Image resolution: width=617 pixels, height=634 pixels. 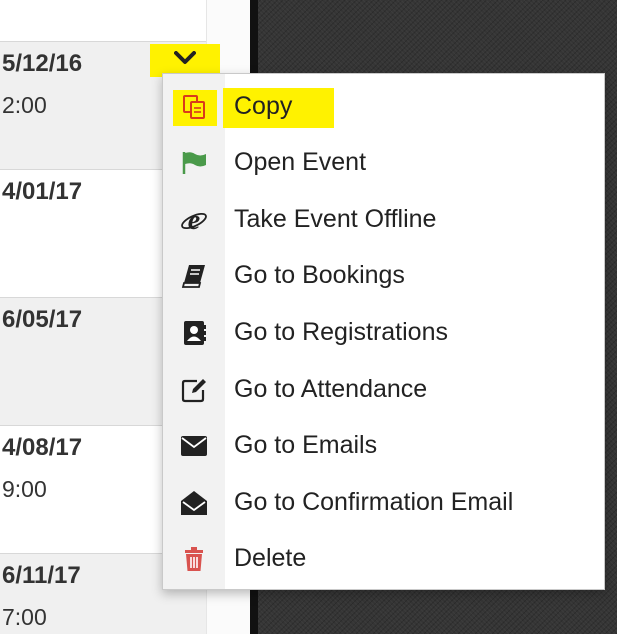 I want to click on event-date: 4/01/17, so click(x=42, y=191).